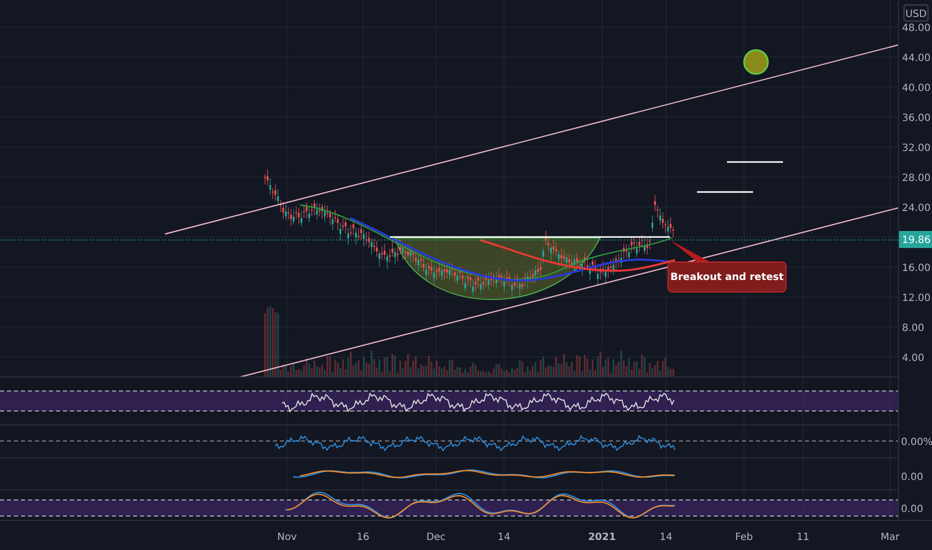 This screenshot has height=550, width=932. Describe the element at coordinates (916, 442) in the screenshot. I see `indicator-axis-label: 0.00%` at that location.